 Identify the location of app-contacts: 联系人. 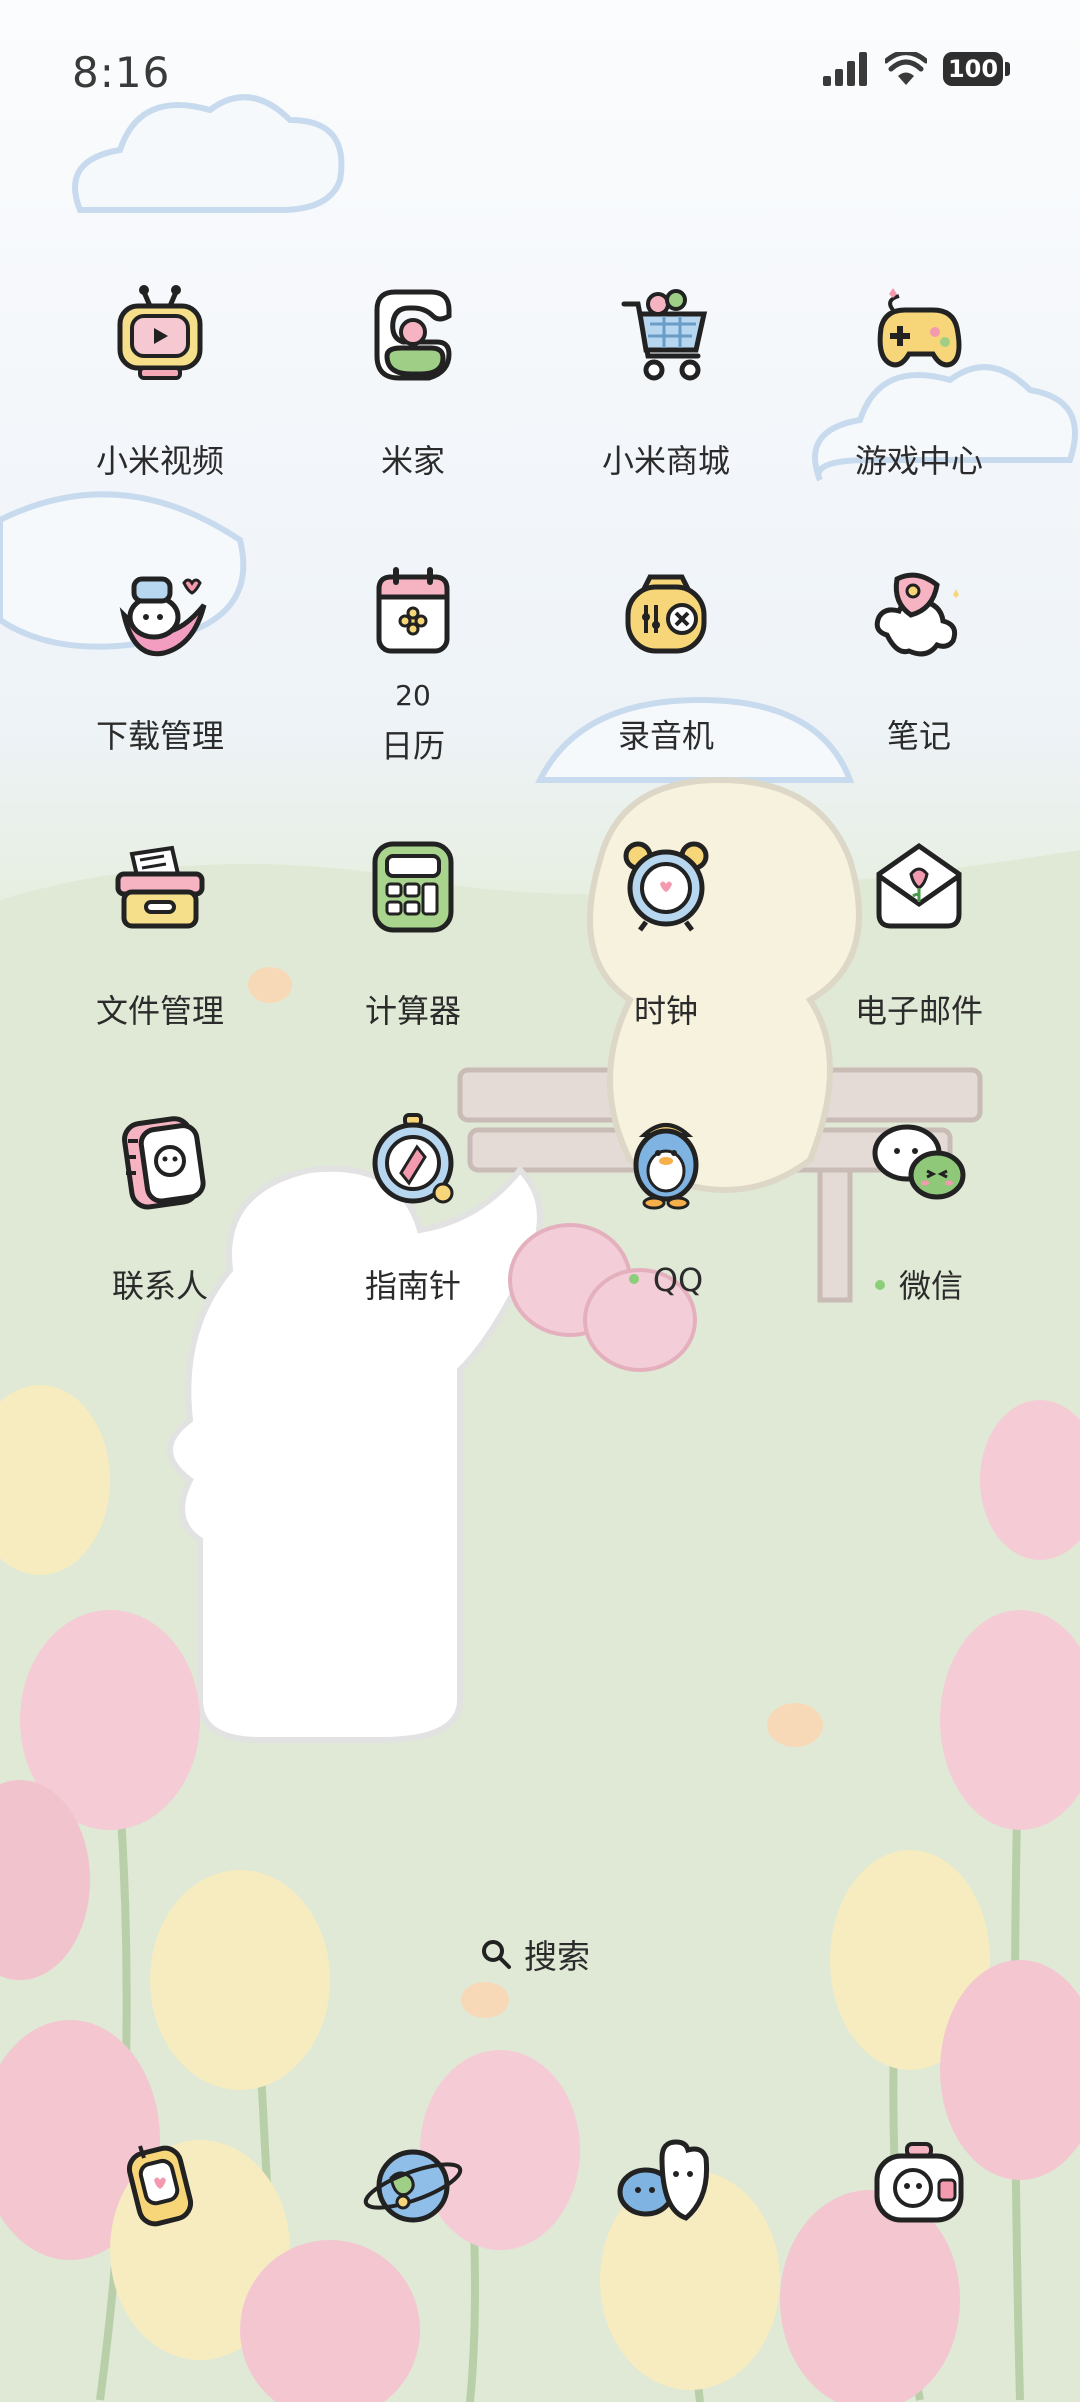
(160, 1205).